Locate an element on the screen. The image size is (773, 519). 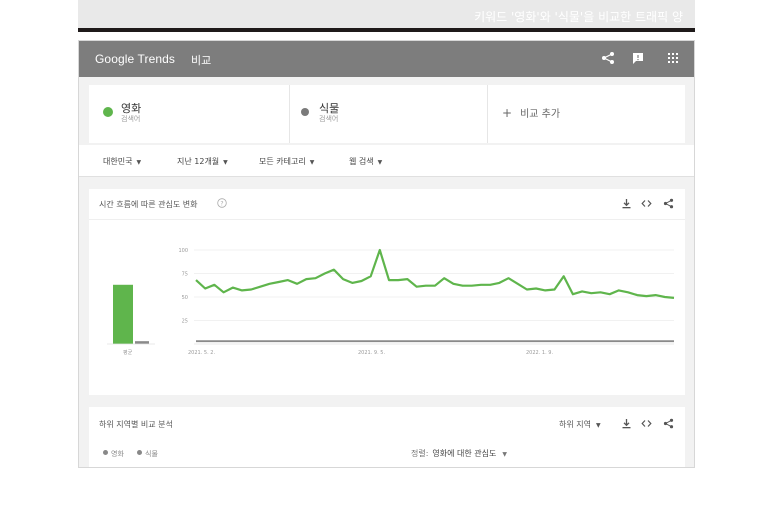
plus-icon: + is located at coordinates (507, 113).